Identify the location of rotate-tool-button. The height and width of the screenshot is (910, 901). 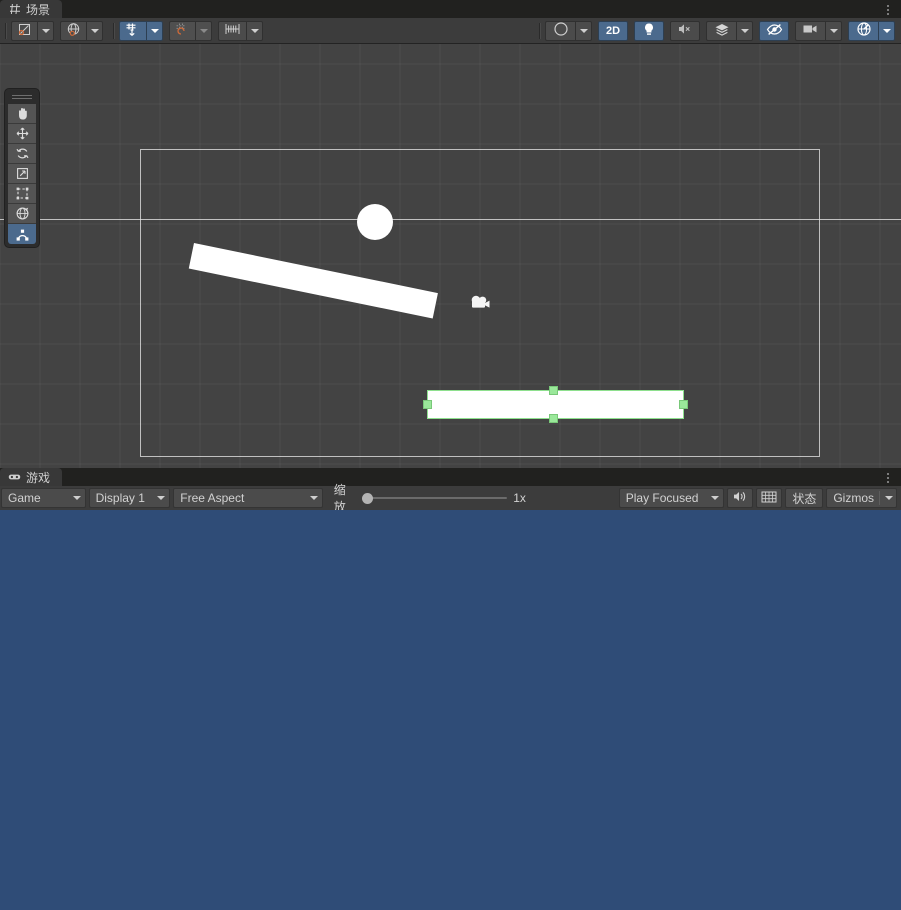
(22, 154).